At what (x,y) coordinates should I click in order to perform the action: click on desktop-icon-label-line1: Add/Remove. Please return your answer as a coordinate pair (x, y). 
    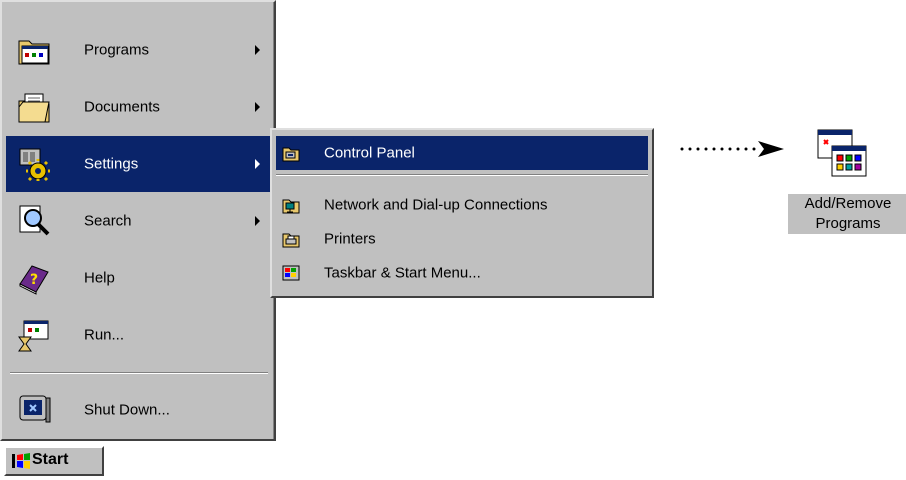
    Looking at the image, I should click on (848, 203).